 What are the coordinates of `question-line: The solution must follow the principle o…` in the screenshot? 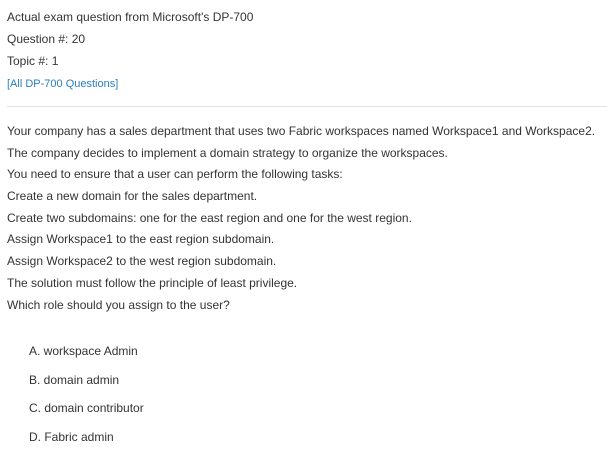 It's located at (307, 284).